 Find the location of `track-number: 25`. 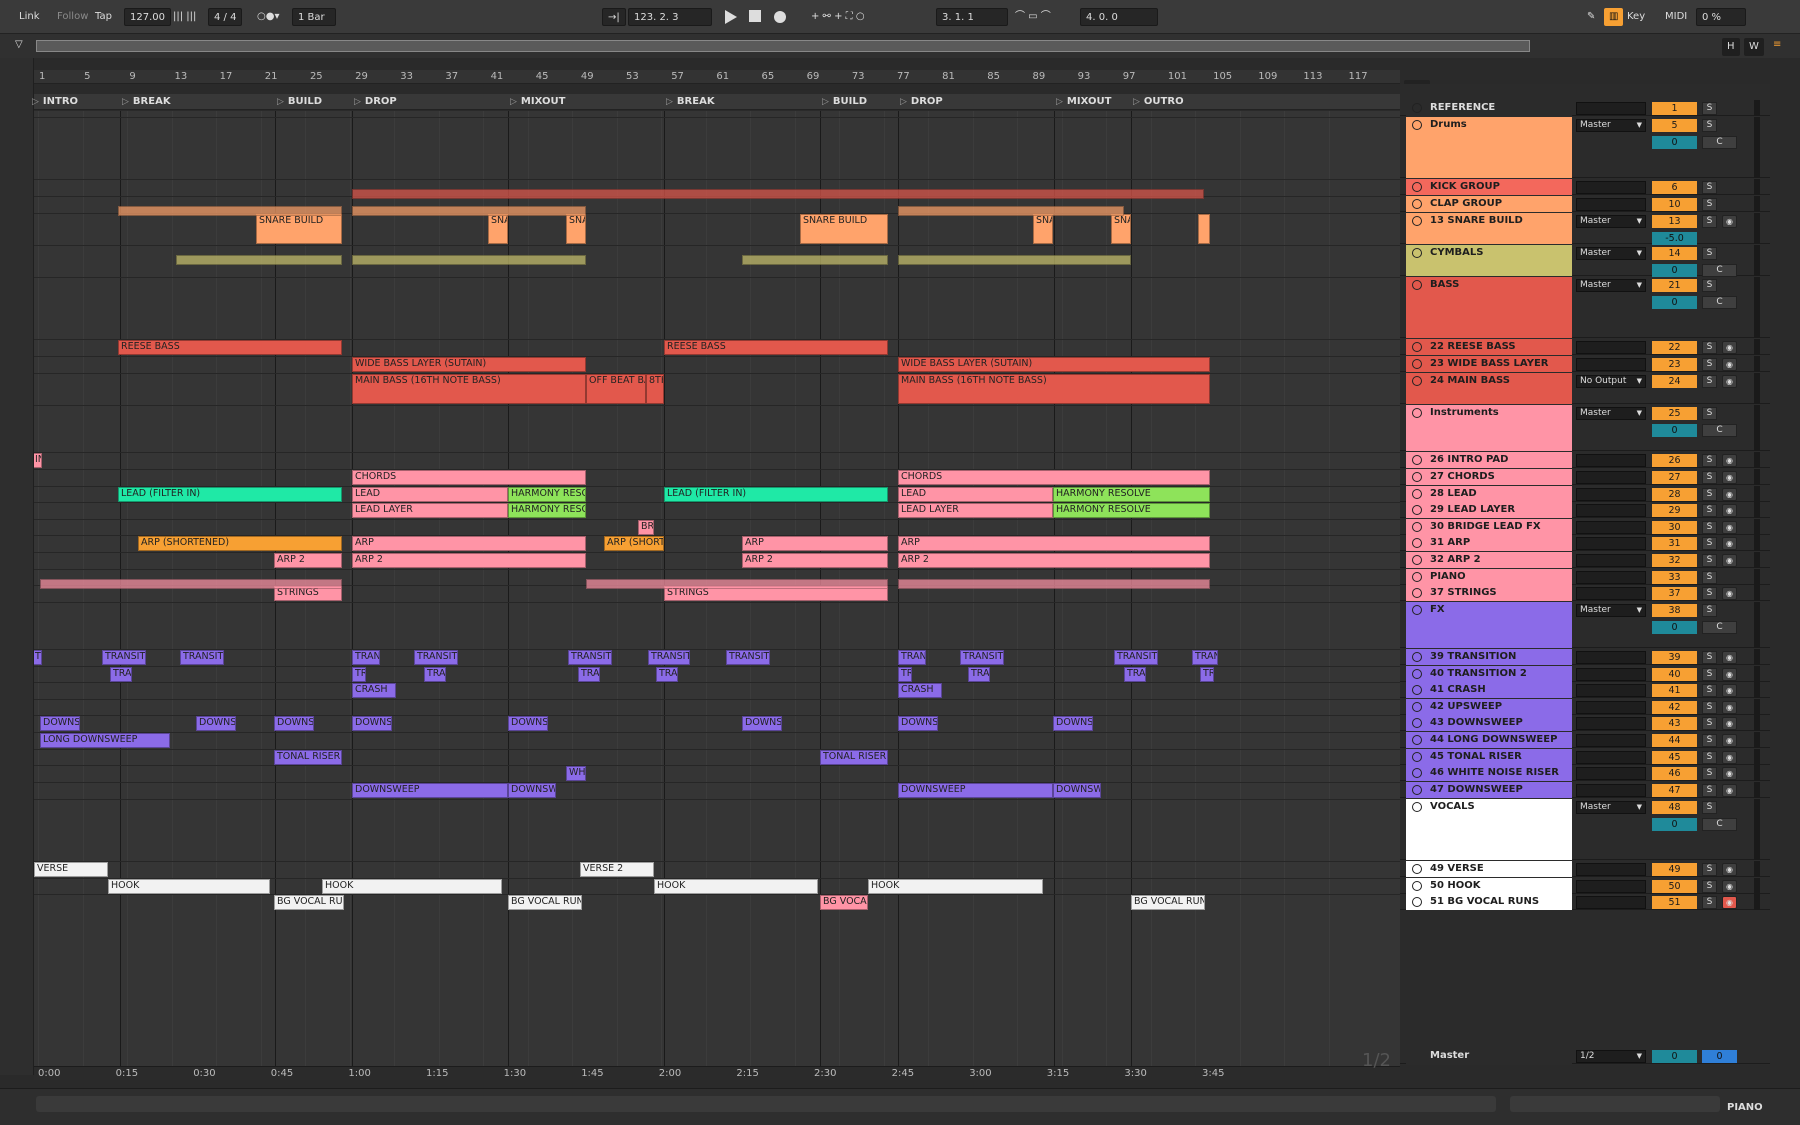

track-number: 25 is located at coordinates (1674, 413).